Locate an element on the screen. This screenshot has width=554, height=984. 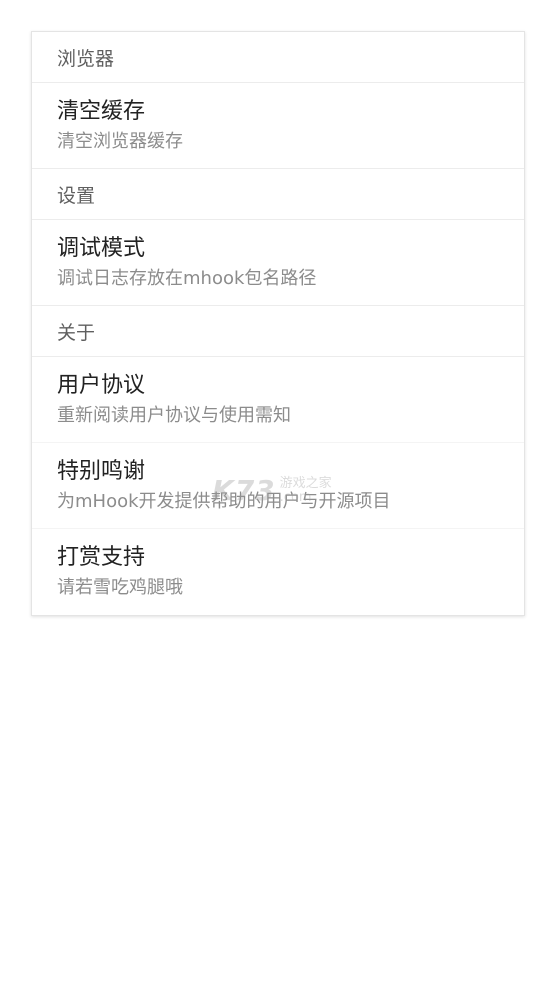
item-subtitle: 调试日志存放在mhook包名路径 is located at coordinates (187, 278).